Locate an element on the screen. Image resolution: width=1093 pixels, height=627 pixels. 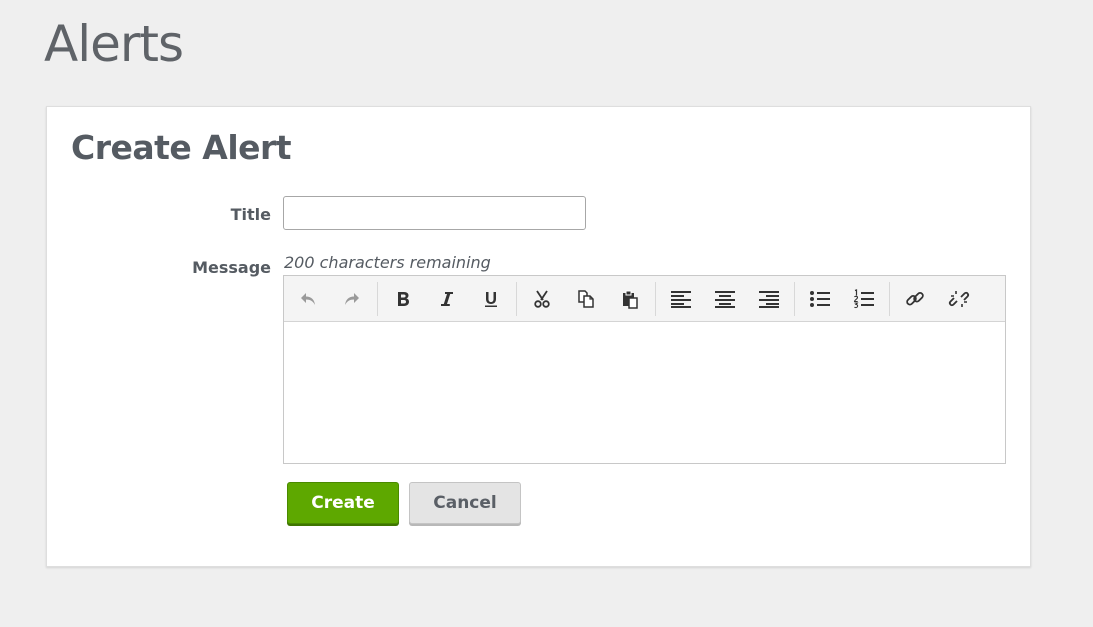
format-group is located at coordinates (447, 298).